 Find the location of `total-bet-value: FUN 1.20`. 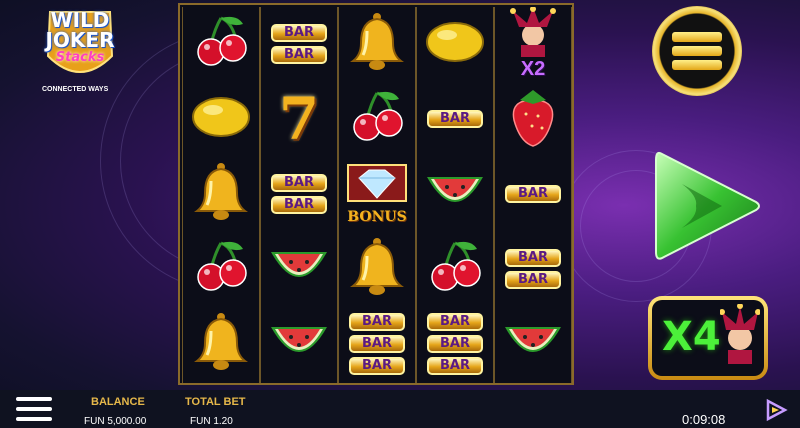

total-bet-value: FUN 1.20 is located at coordinates (211, 421).